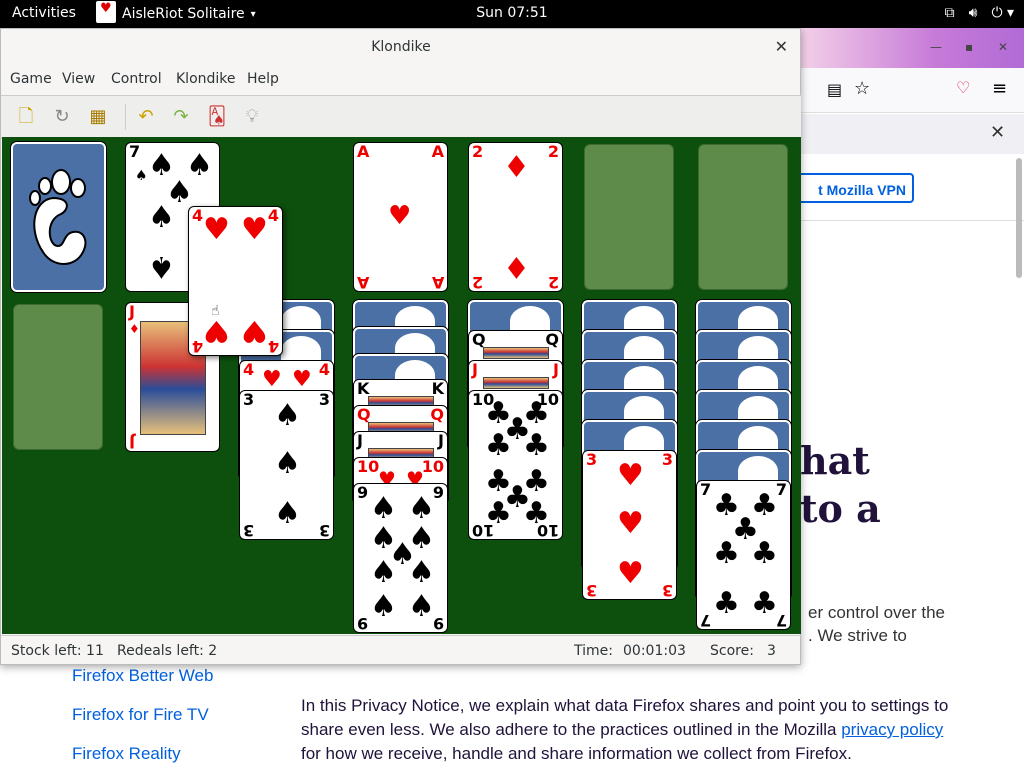 Image resolution: width=1024 pixels, height=768 pixels. I want to click on menu-control: Control, so click(136, 79).